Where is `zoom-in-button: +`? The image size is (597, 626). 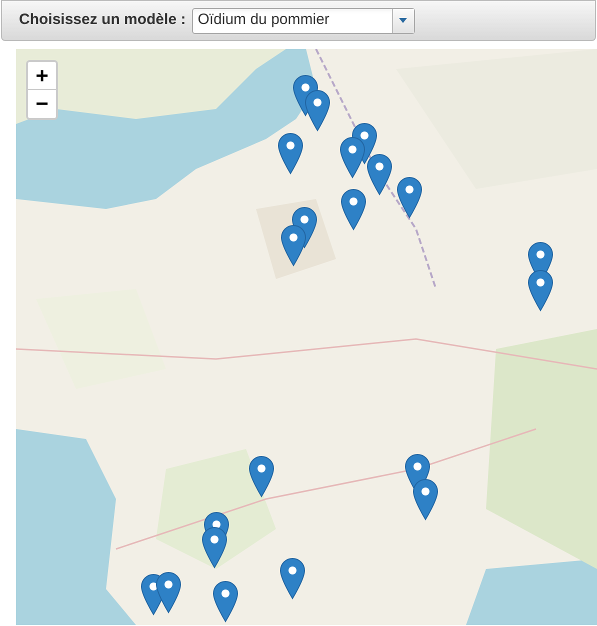 zoom-in-button: + is located at coordinates (42, 76).